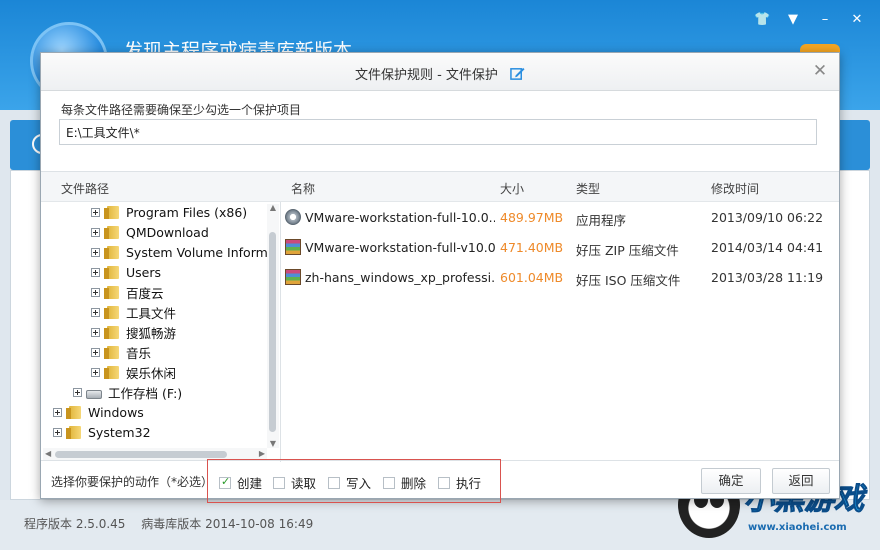  What do you see at coordinates (820, 71) in the screenshot?
I see `dialog-close-button: ✕` at bounding box center [820, 71].